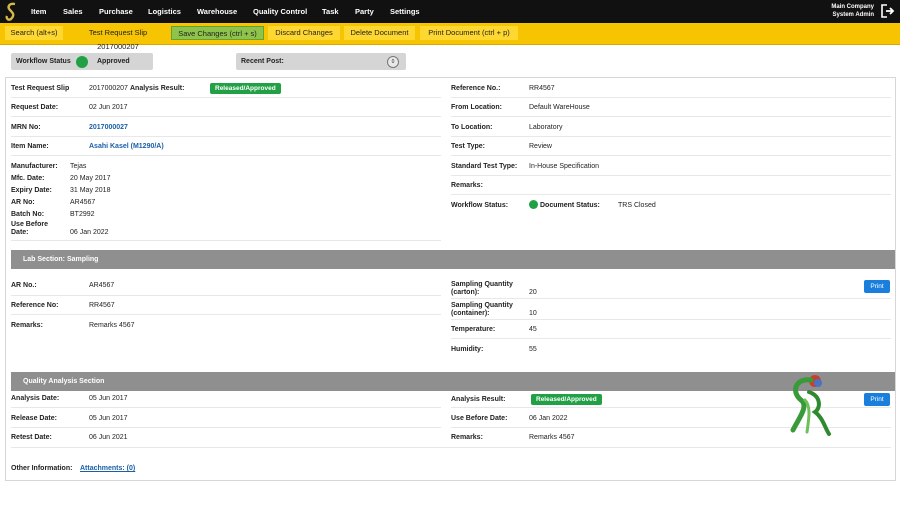 This screenshot has width=900, height=506. I want to click on release-date-label: Release Date:, so click(34, 418).